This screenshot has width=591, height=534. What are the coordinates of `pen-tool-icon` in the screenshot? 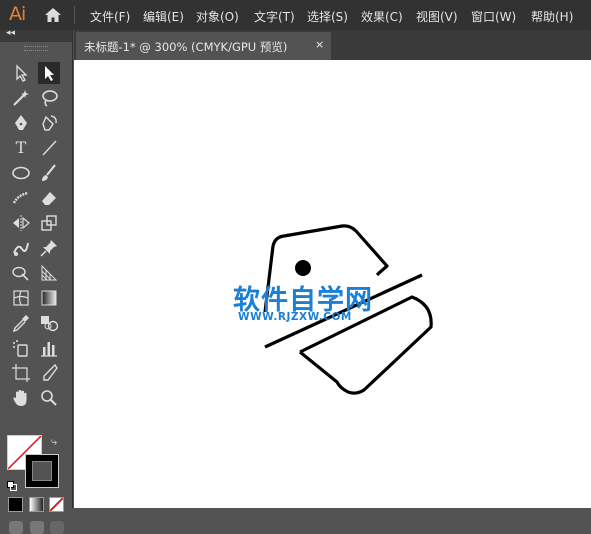 It's located at (21, 123).